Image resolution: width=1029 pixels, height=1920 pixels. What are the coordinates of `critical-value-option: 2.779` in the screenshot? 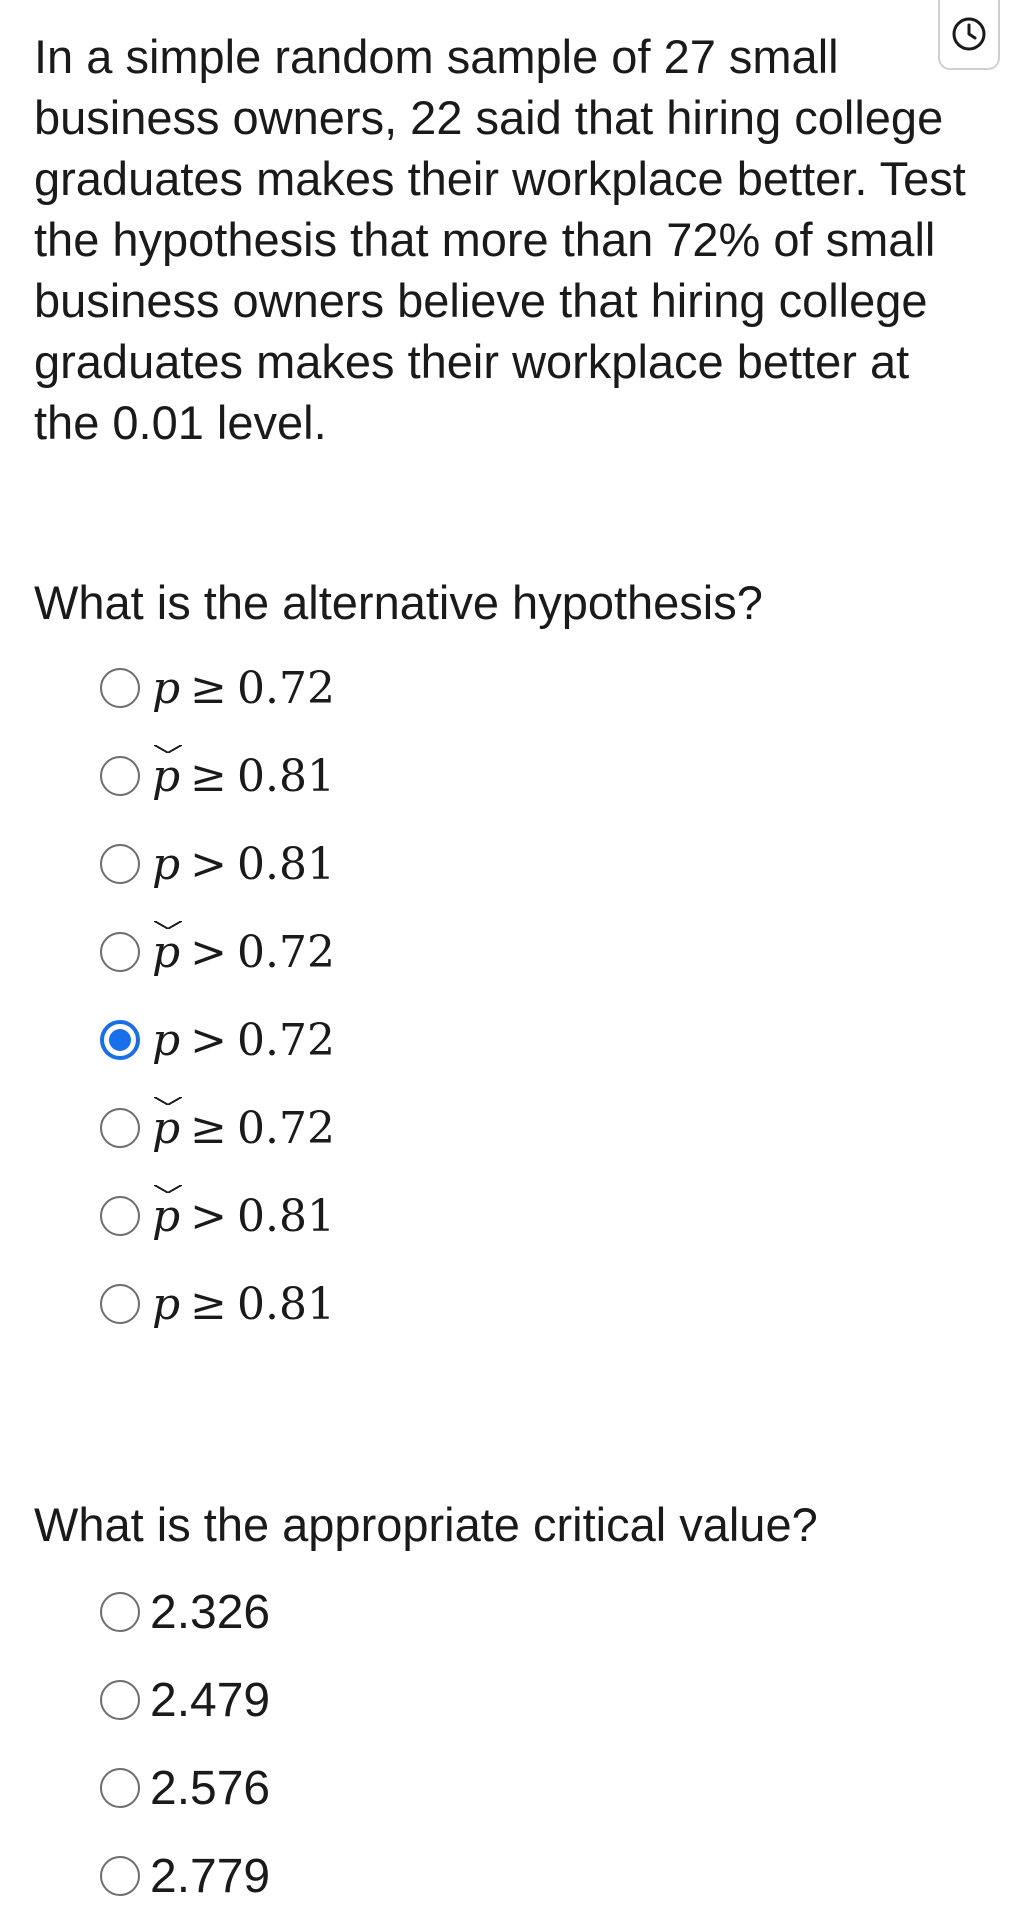 It's located at (185, 1876).